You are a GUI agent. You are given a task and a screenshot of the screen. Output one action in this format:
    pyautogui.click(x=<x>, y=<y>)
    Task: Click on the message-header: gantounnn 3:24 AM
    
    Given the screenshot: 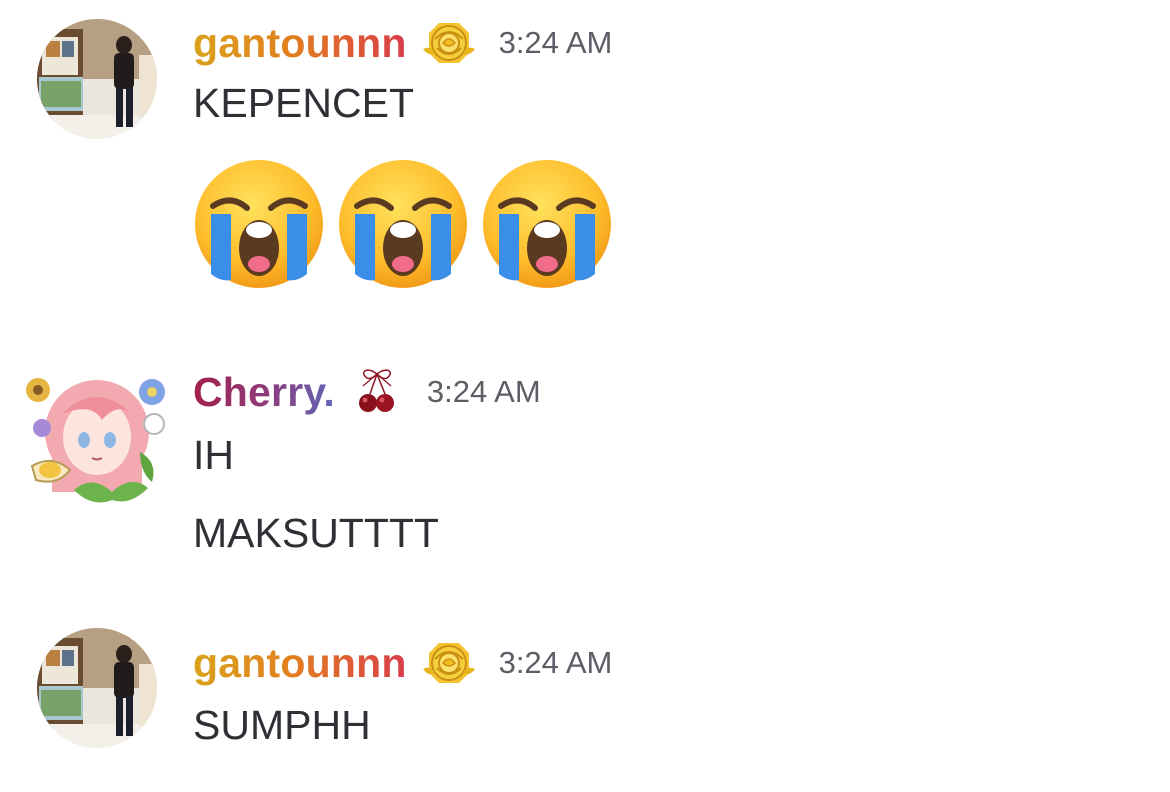 What is the action you would take?
    pyautogui.click(x=402, y=663)
    